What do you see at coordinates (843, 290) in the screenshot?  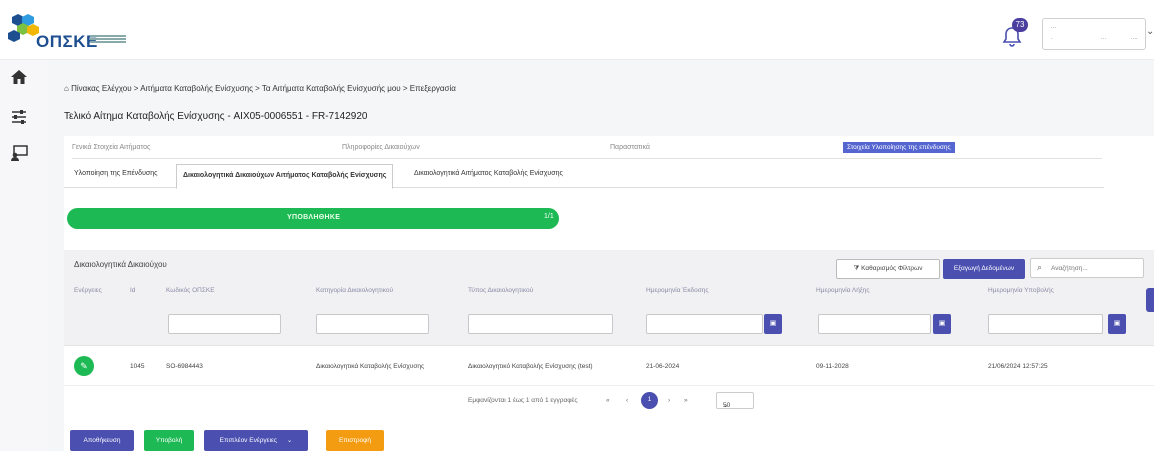 I see `col-expiry-date: Ημερομηνία Λήξης` at bounding box center [843, 290].